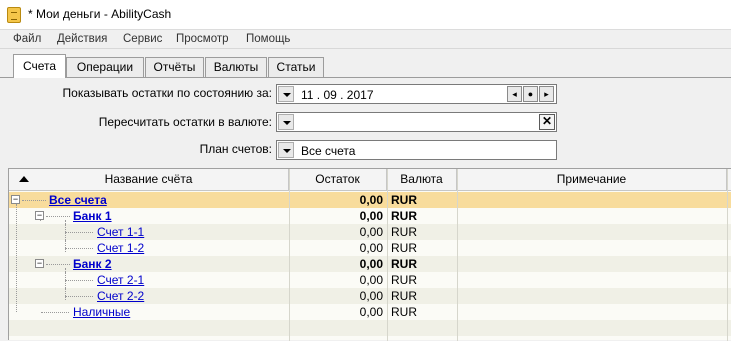 This screenshot has height=341, width=731. I want to click on chart-of-accounts-label: План счетов:, so click(235, 149).